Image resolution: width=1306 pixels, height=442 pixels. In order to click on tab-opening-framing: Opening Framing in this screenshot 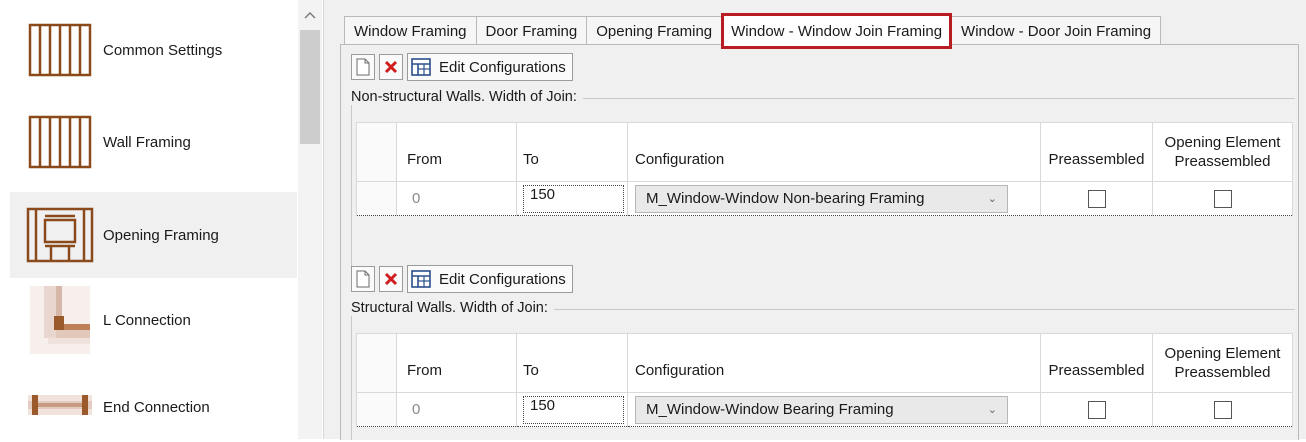, I will do `click(654, 30)`.